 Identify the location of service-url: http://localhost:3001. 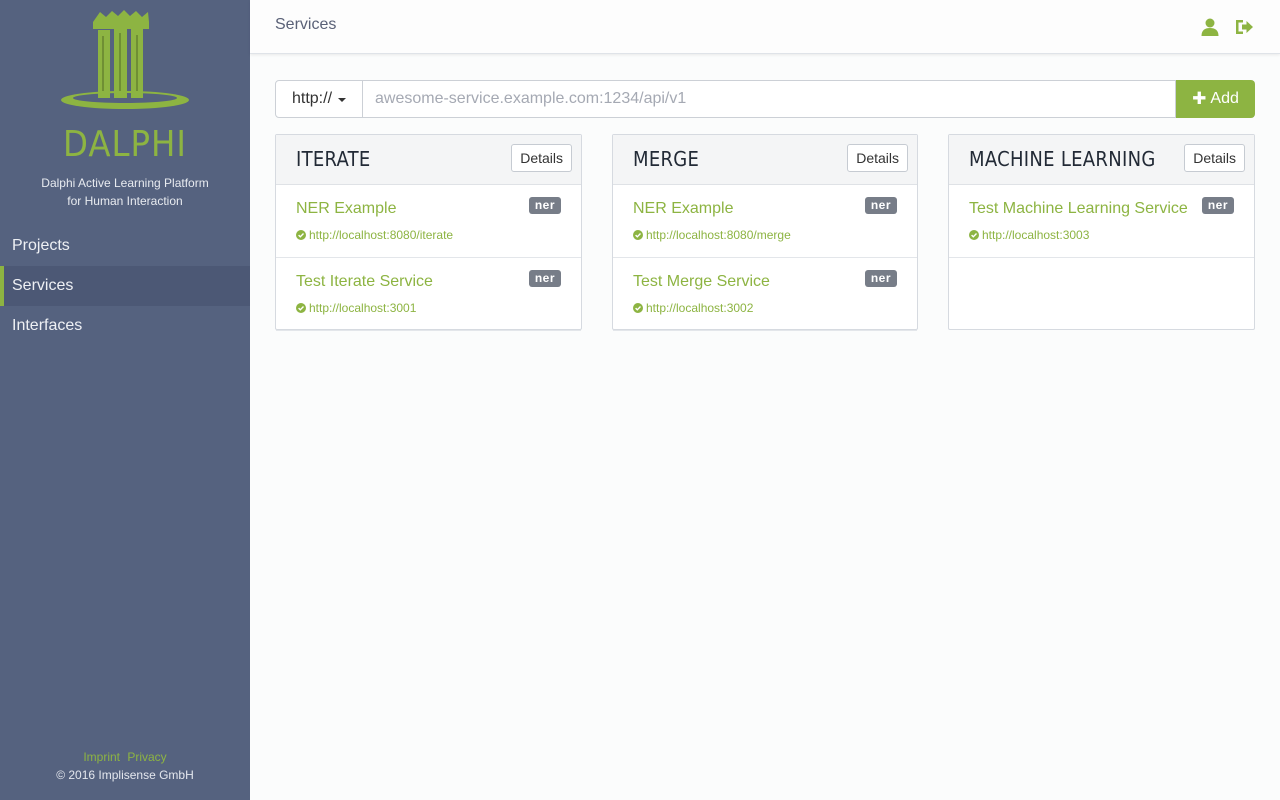
(356, 308).